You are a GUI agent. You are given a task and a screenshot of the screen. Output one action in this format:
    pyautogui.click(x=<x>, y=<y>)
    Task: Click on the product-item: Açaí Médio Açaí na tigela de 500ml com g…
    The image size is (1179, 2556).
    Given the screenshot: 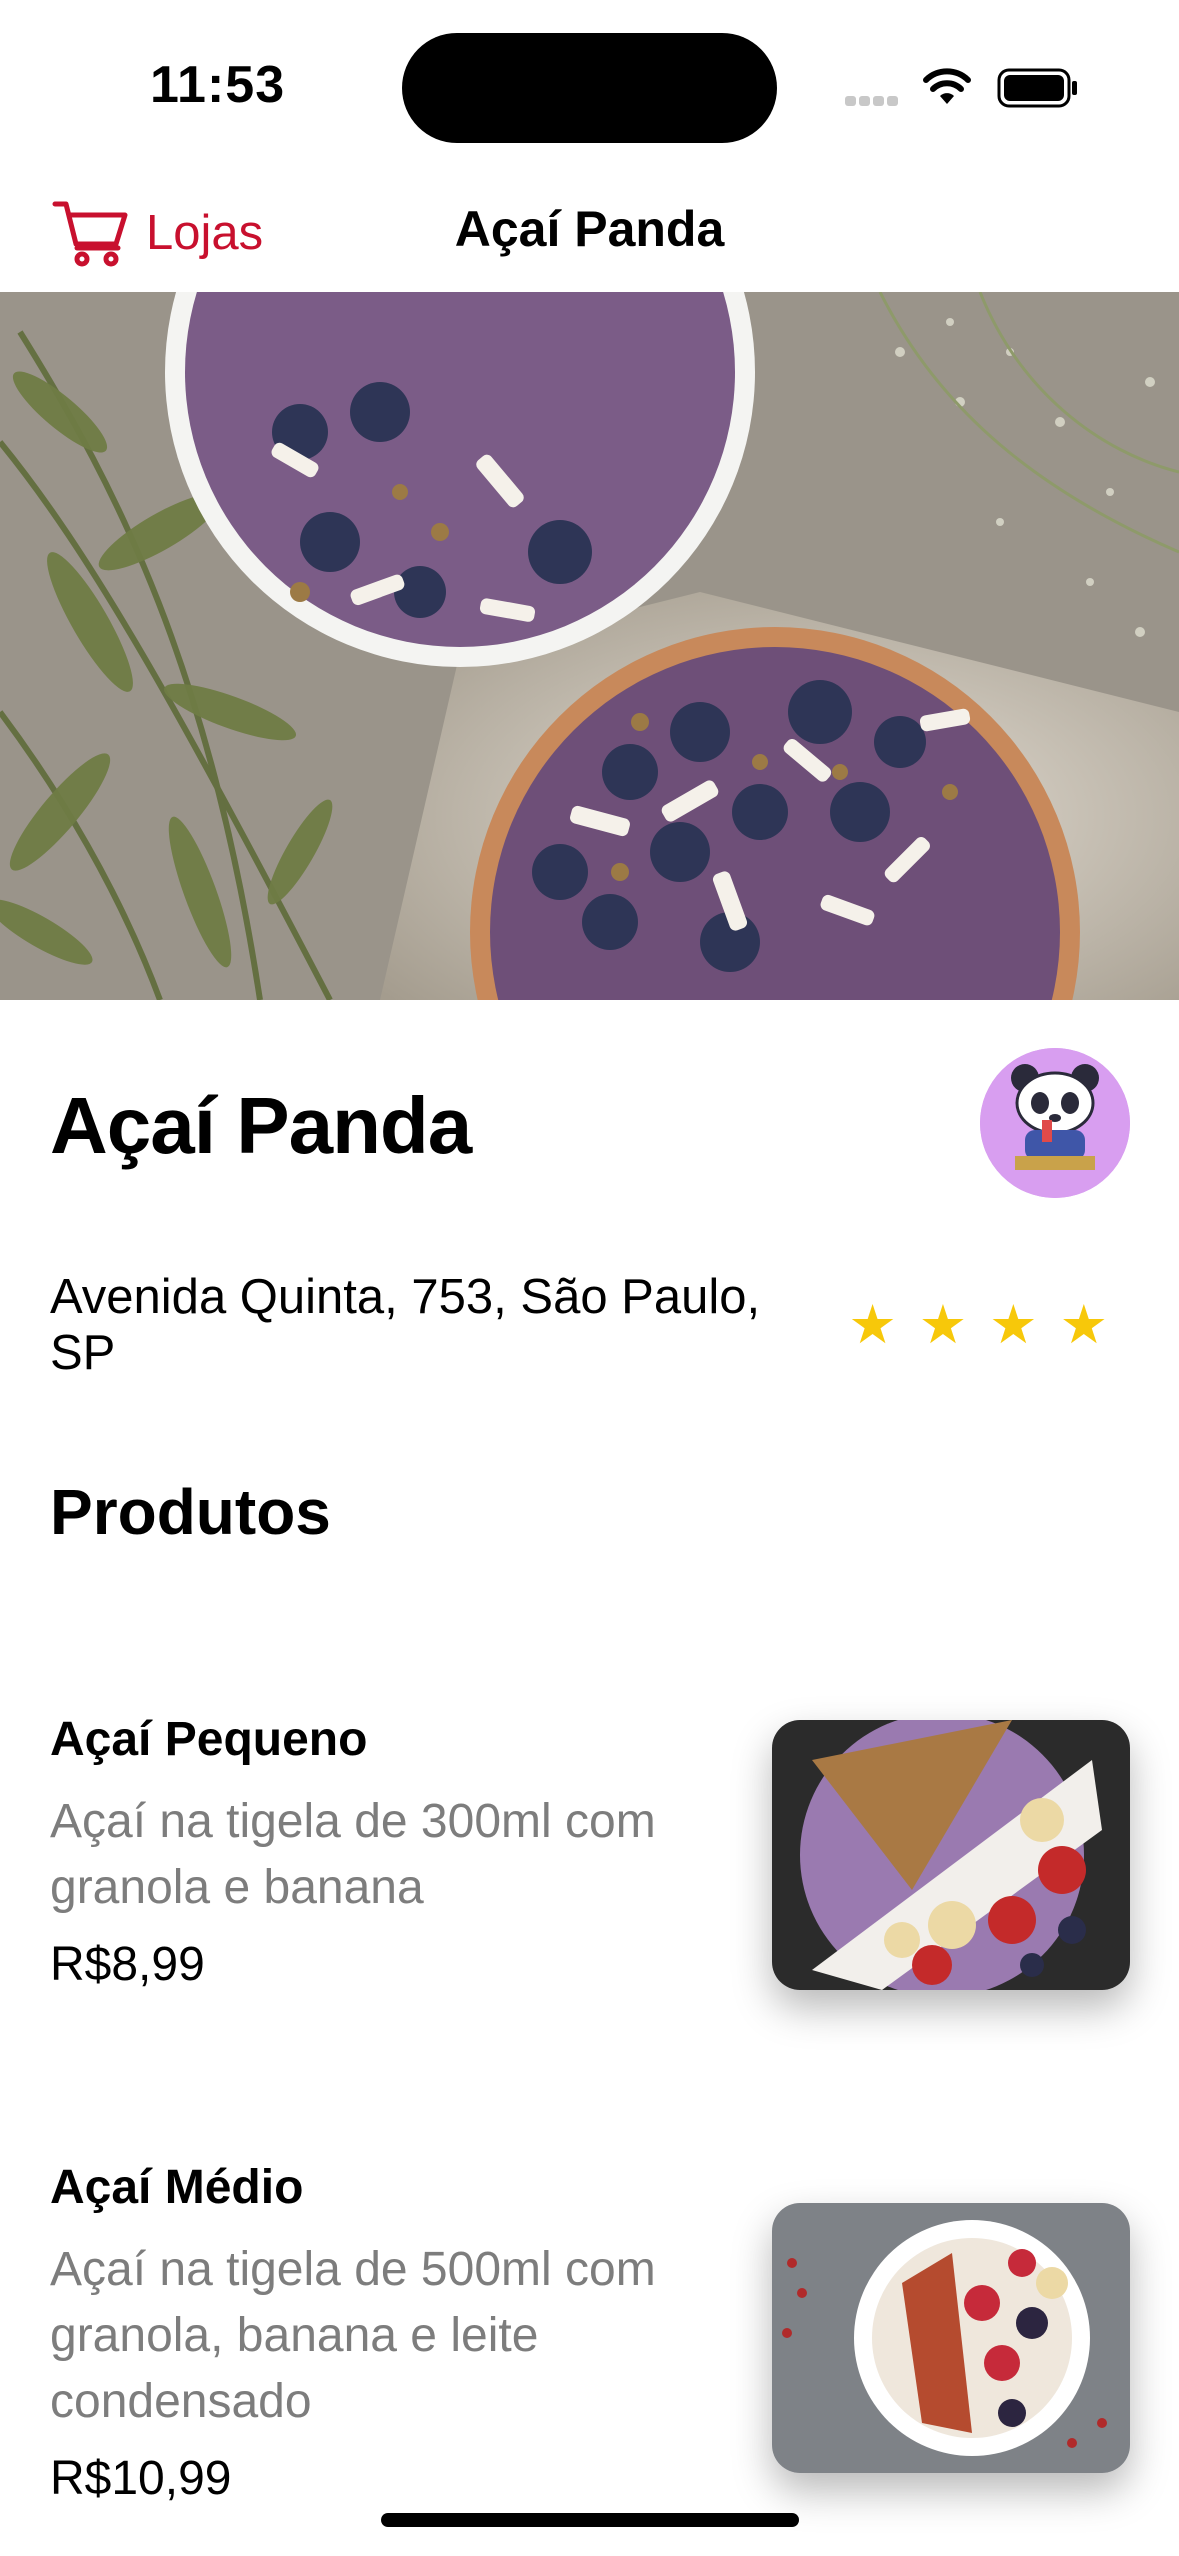 What is the action you would take?
    pyautogui.click(x=590, y=2333)
    